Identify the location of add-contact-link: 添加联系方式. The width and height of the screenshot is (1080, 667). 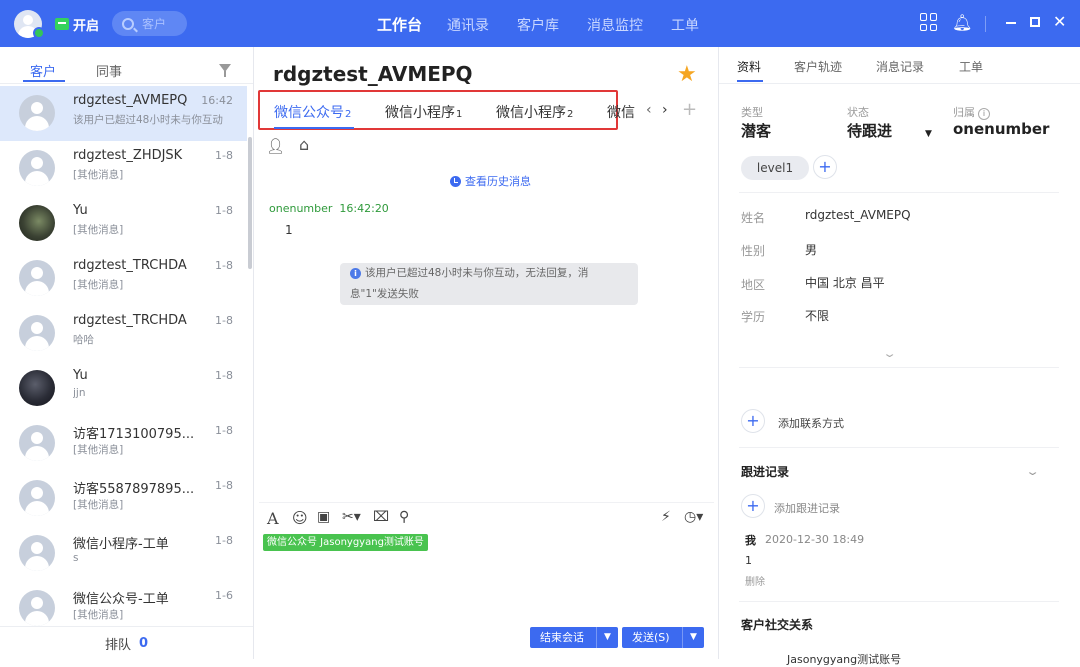
(811, 423).